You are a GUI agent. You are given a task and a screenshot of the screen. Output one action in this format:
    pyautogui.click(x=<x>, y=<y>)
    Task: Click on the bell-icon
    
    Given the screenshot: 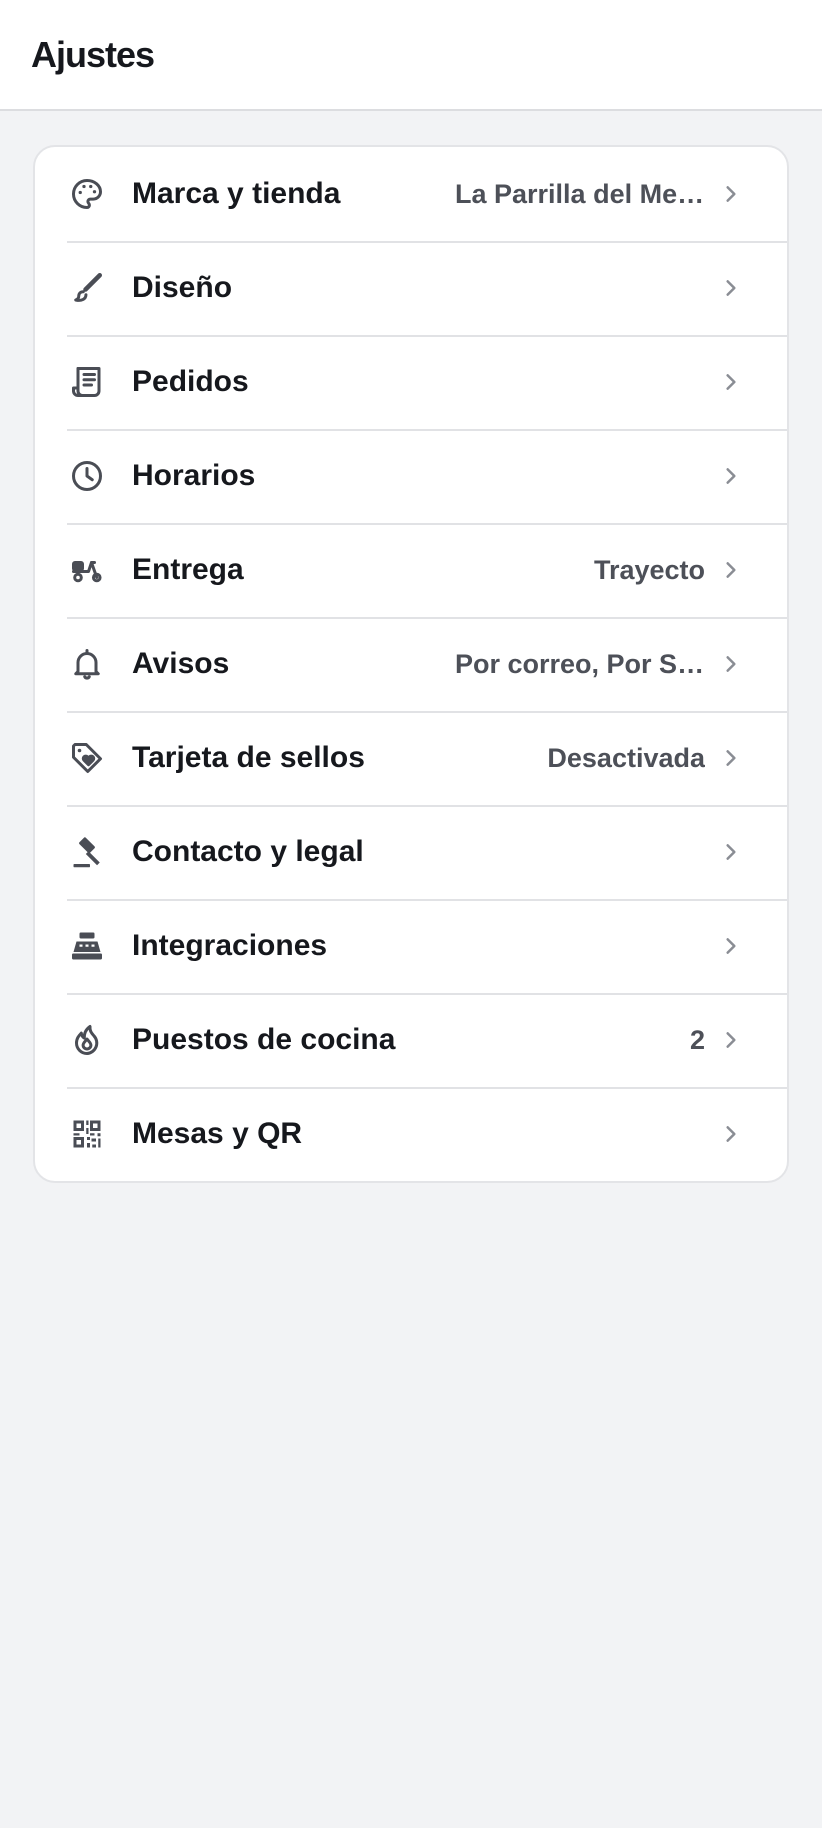 What is the action you would take?
    pyautogui.click(x=87, y=664)
    